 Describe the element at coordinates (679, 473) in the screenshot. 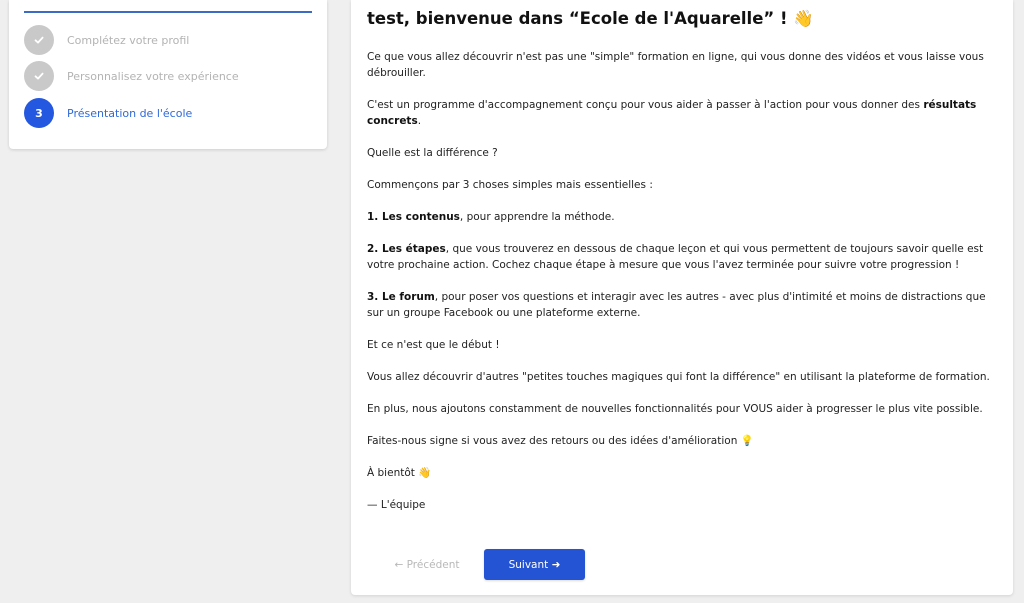

I see `see-you-soon: À bientôt 👋` at that location.